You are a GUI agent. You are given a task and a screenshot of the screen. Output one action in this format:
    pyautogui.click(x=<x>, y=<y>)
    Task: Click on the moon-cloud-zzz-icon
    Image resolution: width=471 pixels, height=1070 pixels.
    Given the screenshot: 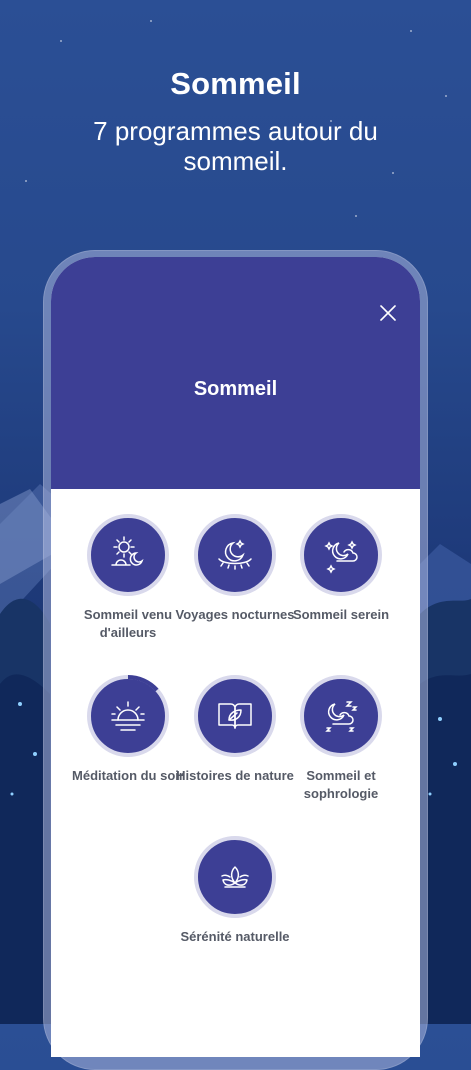 What is the action you would take?
    pyautogui.click(x=341, y=716)
    